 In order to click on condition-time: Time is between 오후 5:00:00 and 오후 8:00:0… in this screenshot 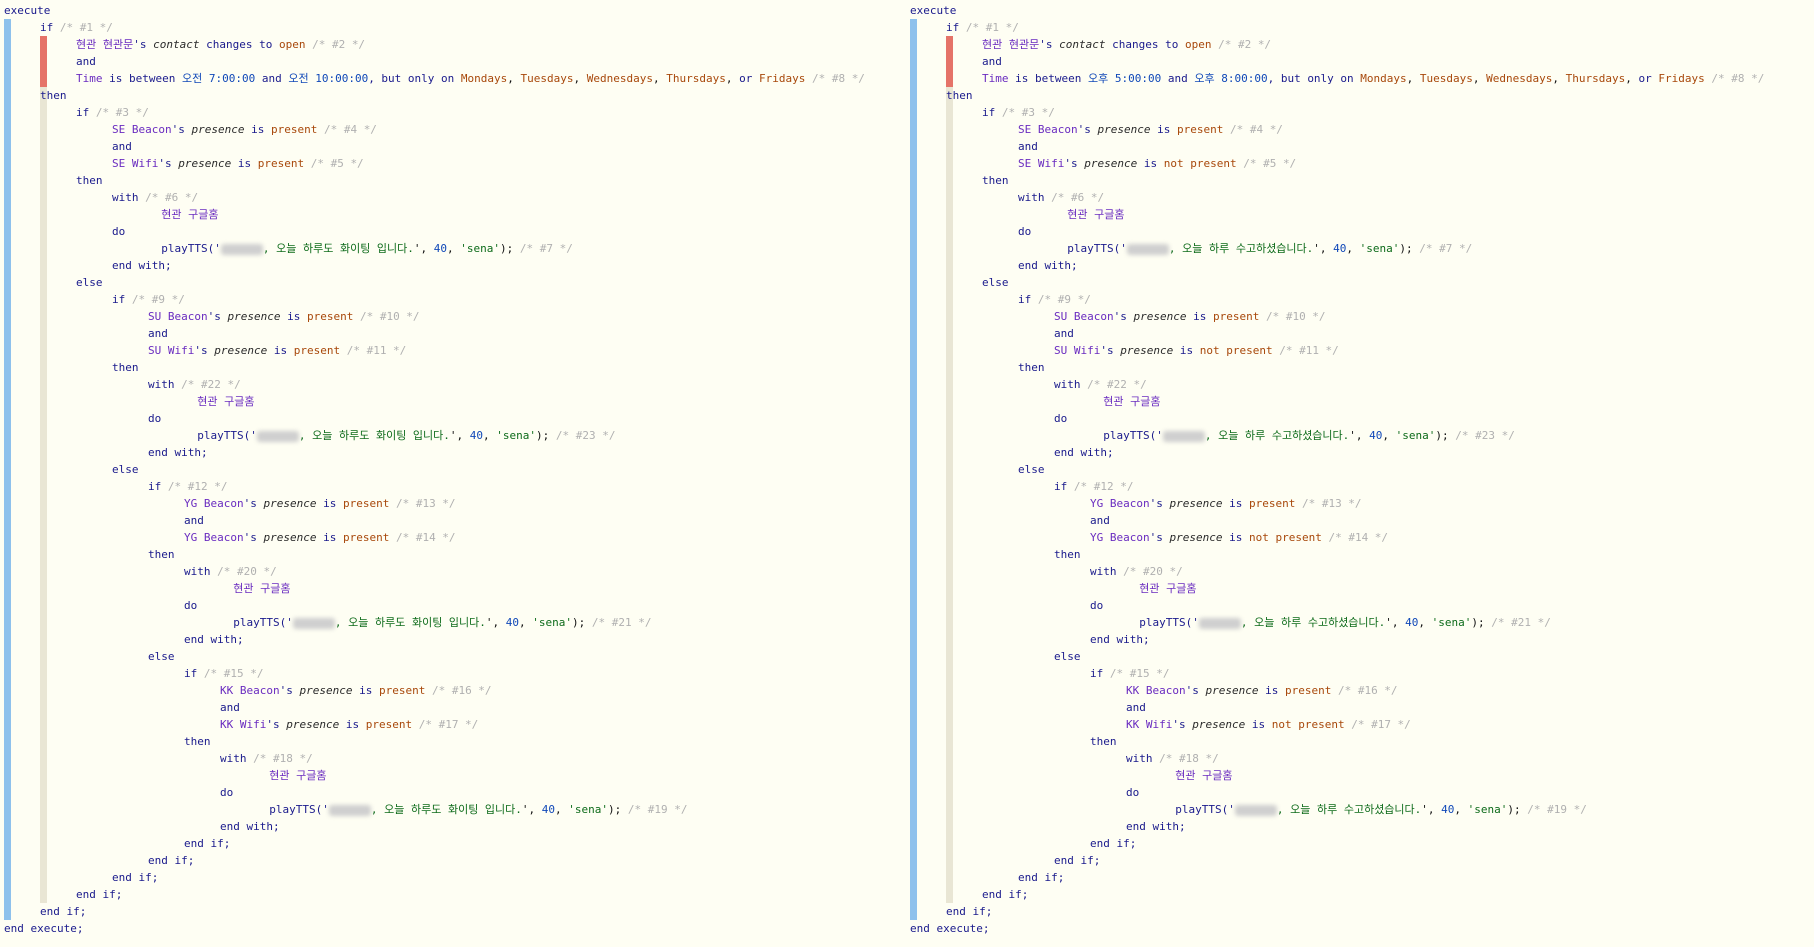, I will do `click(1373, 78)`.